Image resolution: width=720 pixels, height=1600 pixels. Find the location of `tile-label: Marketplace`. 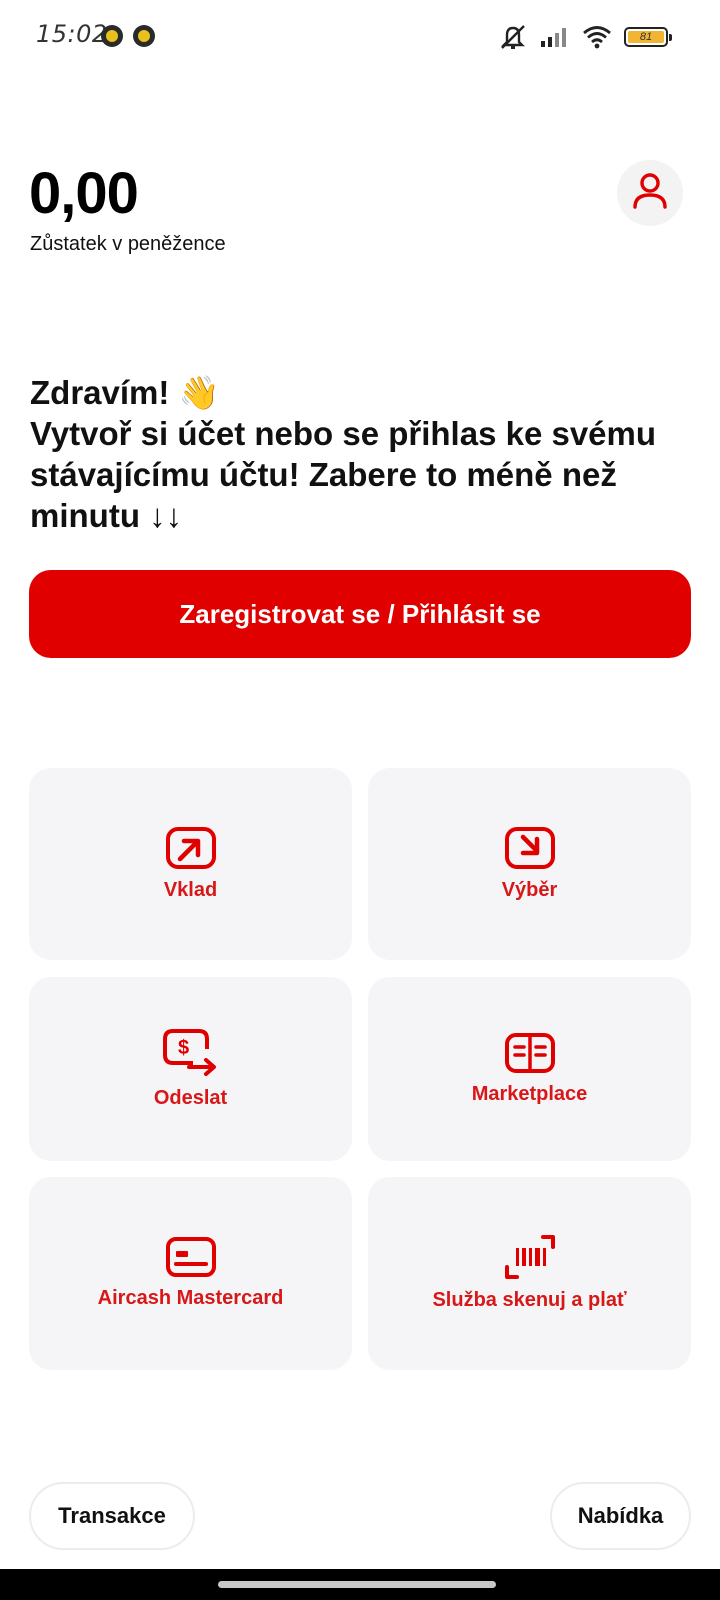

tile-label: Marketplace is located at coordinates (529, 1093).